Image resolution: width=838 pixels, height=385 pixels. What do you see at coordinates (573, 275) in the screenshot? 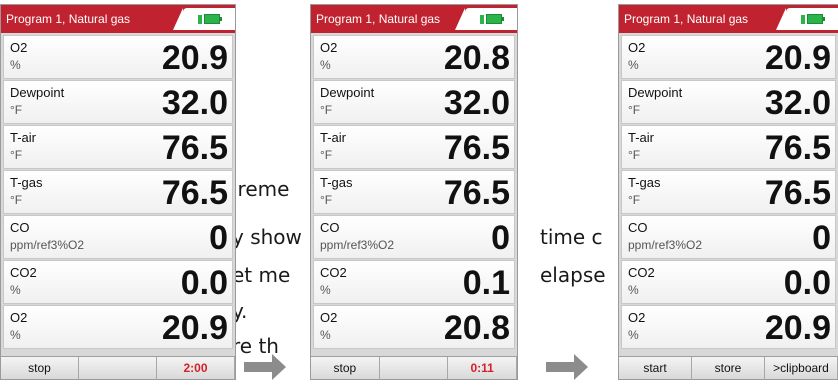
I see `background-text-5: elapse` at bounding box center [573, 275].